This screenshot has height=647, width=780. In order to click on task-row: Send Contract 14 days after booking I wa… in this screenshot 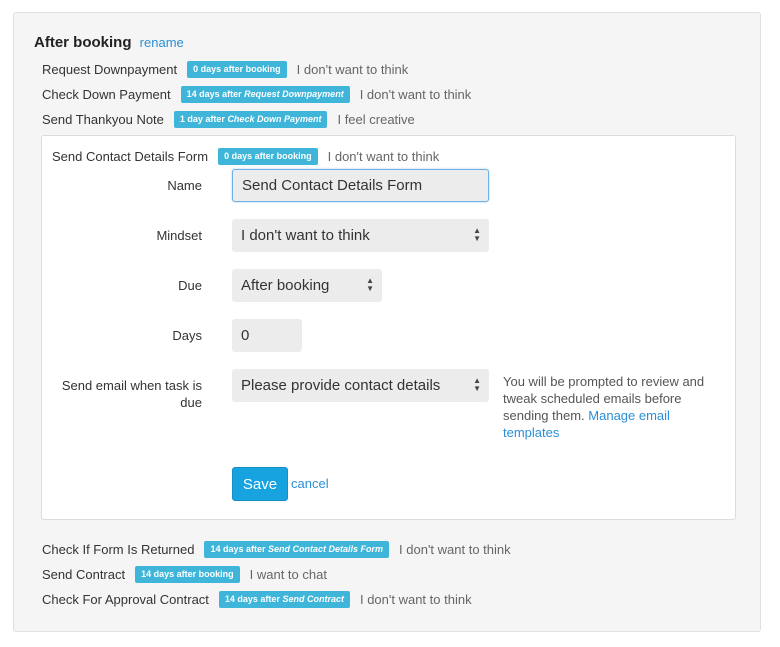, I will do `click(184, 574)`.